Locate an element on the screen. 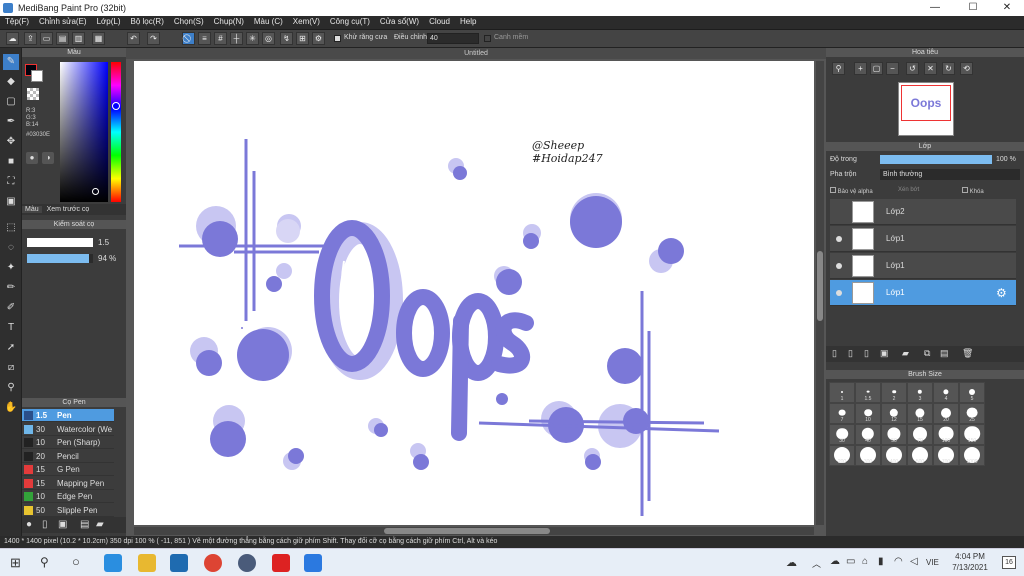  comment-icon: ▭ is located at coordinates (46, 38).